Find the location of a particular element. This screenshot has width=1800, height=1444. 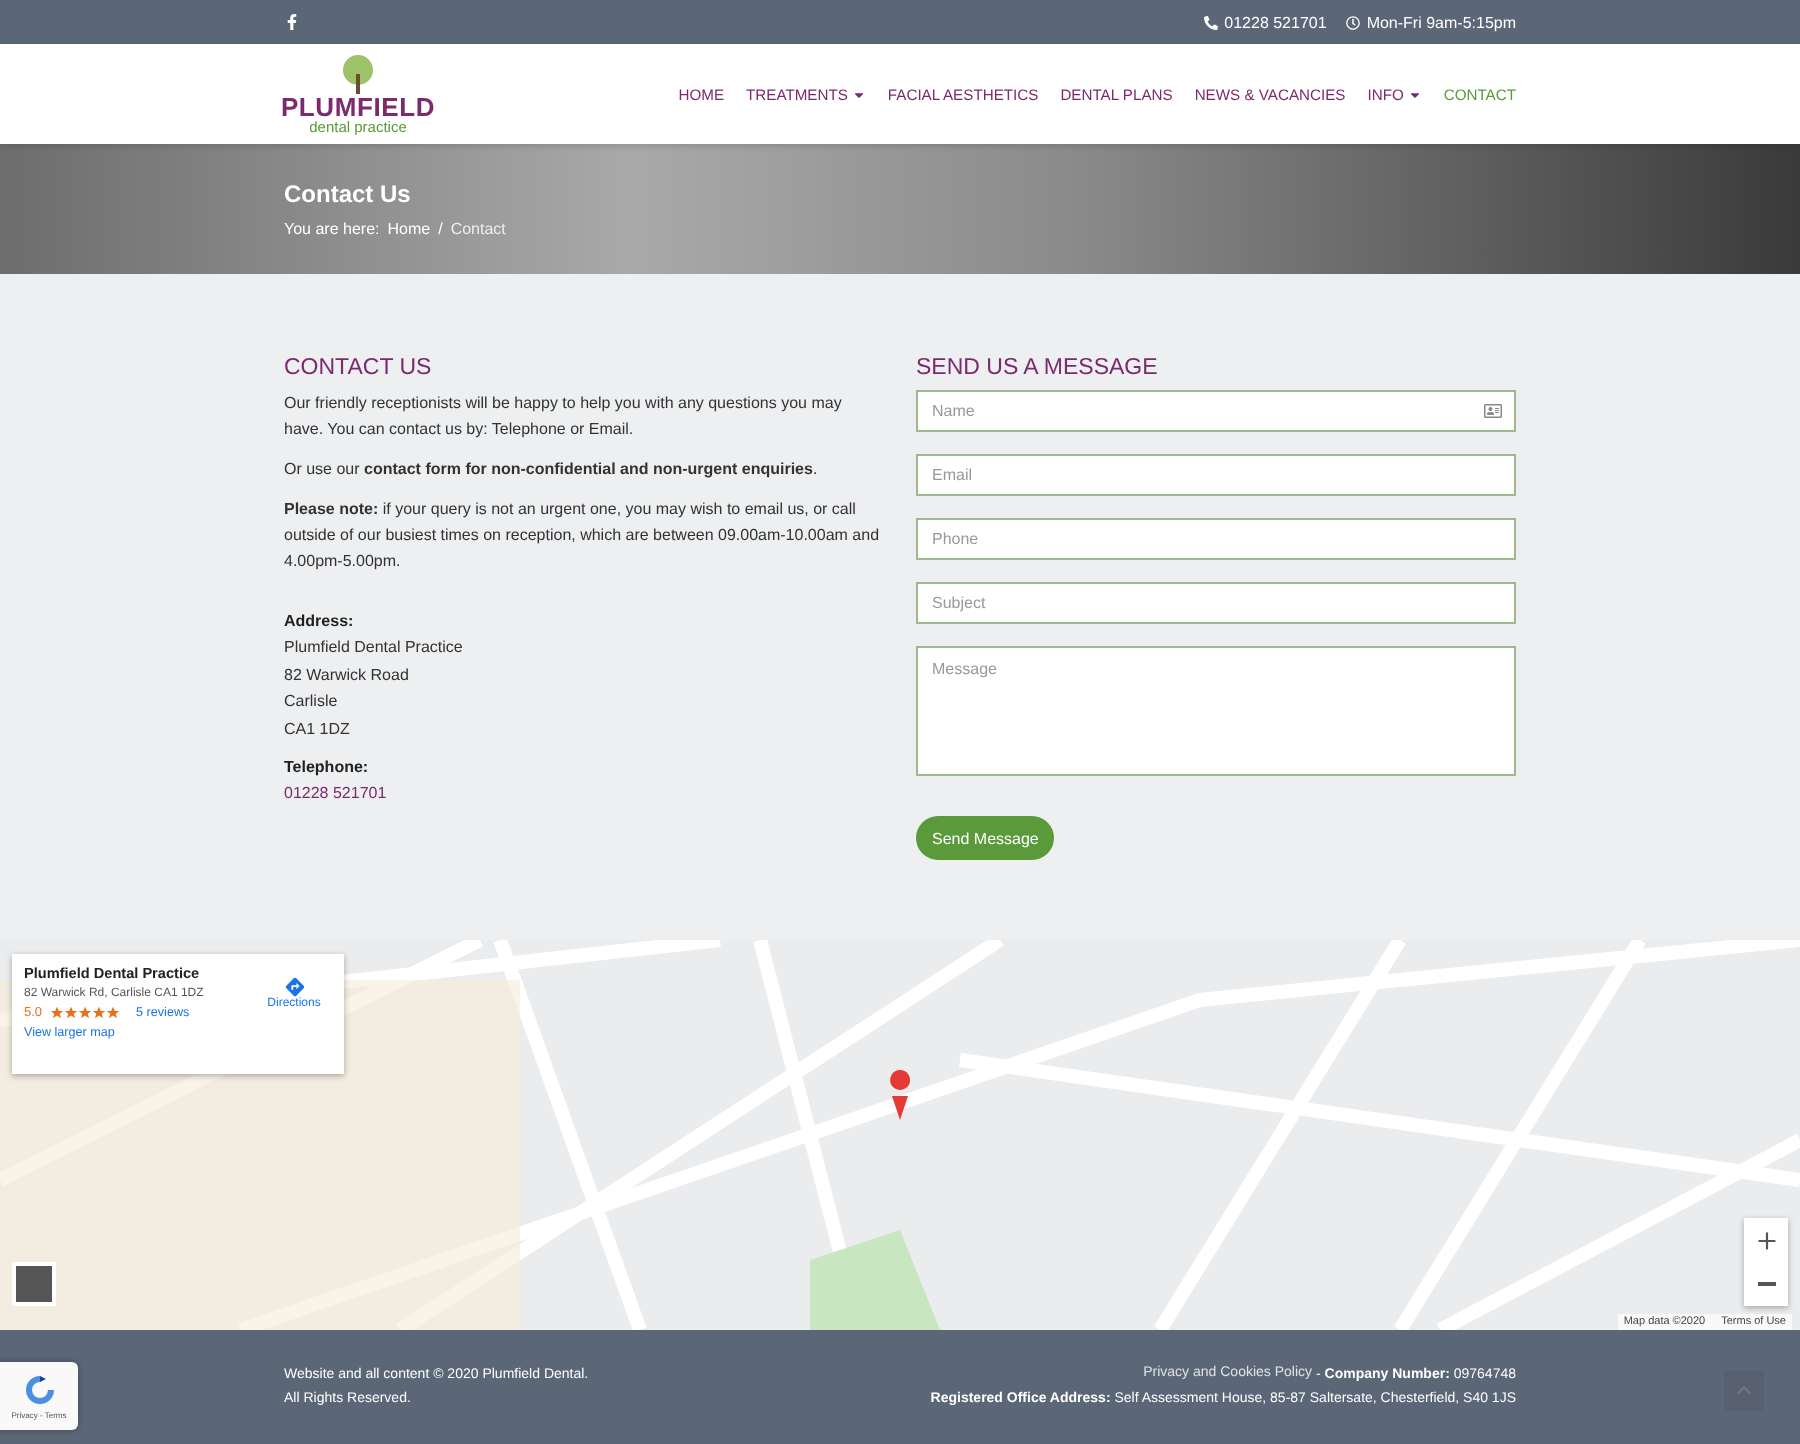

directions-icon is located at coordinates (294, 987).